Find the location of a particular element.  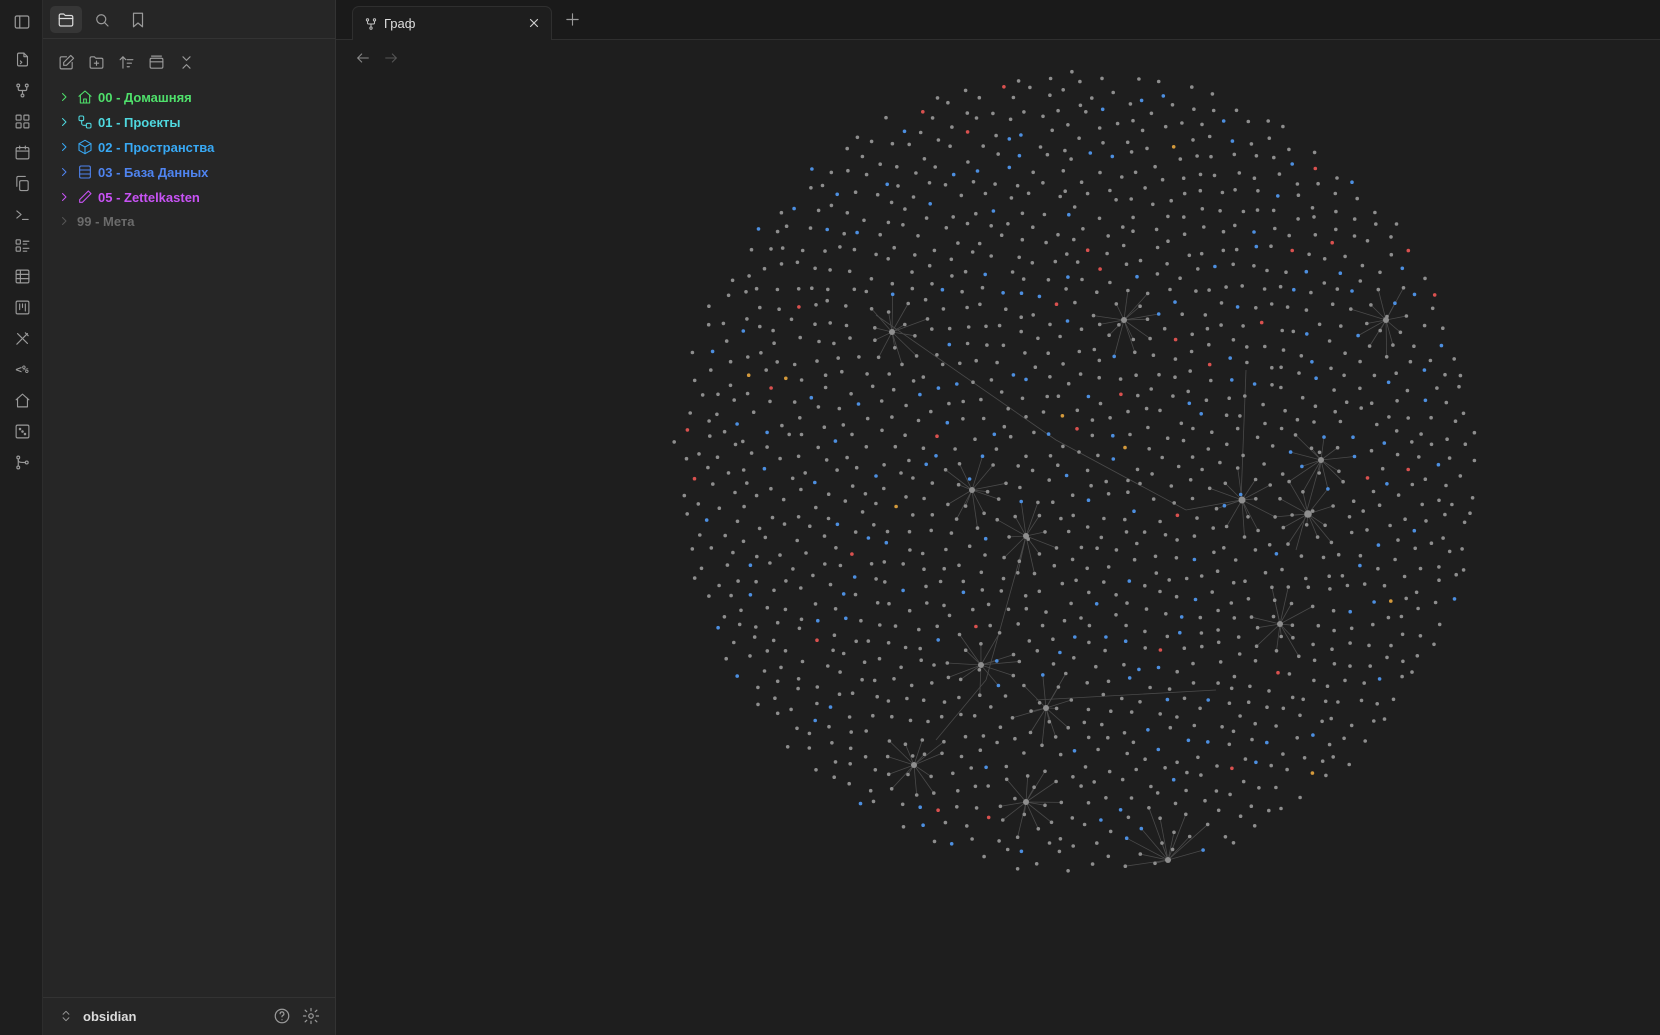

new-note-icon is located at coordinates (66, 62).